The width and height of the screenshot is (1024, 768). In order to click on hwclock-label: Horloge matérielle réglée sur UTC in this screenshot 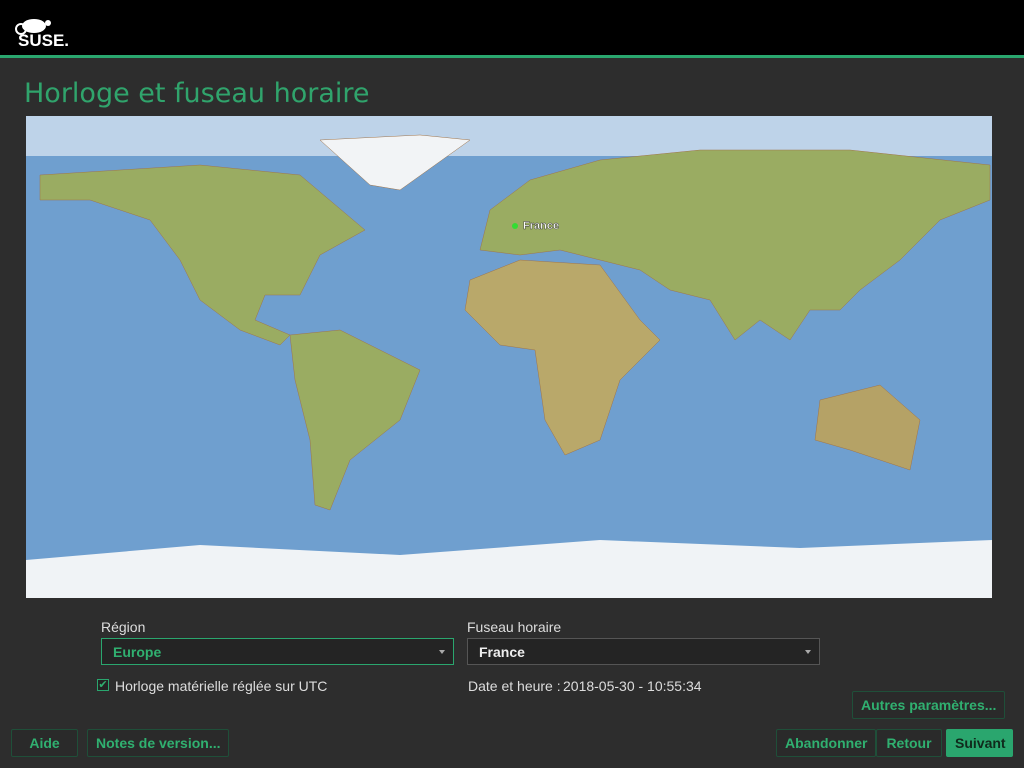, I will do `click(221, 686)`.